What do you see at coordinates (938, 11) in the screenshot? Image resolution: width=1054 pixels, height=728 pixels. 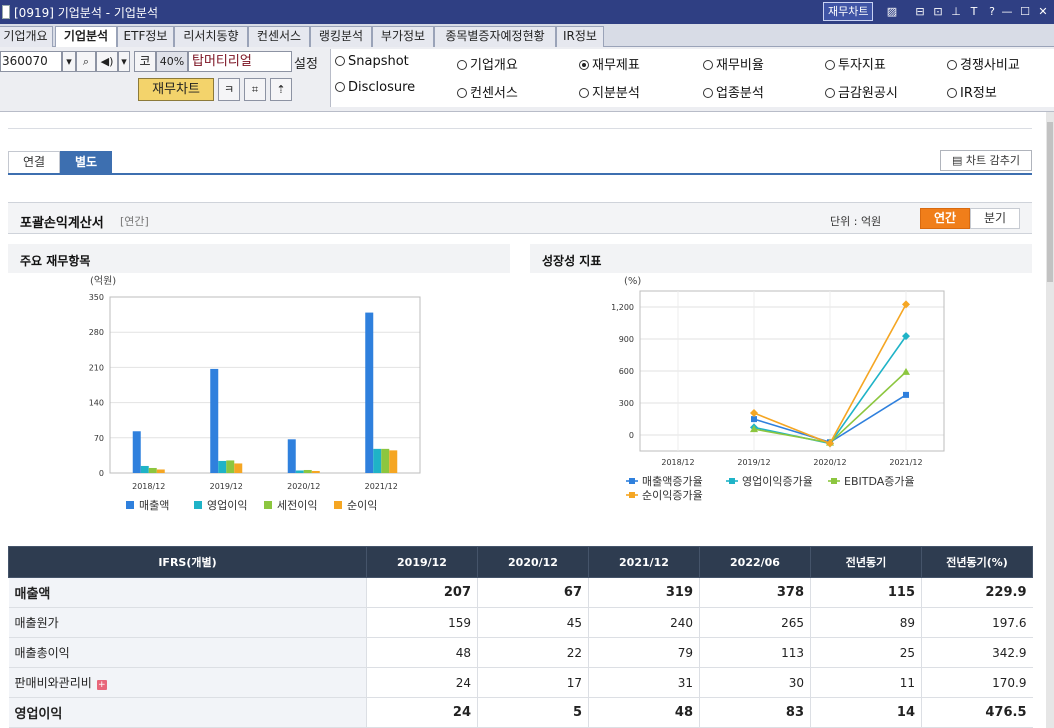 I see `window-layout-icon: ⊡` at bounding box center [938, 11].